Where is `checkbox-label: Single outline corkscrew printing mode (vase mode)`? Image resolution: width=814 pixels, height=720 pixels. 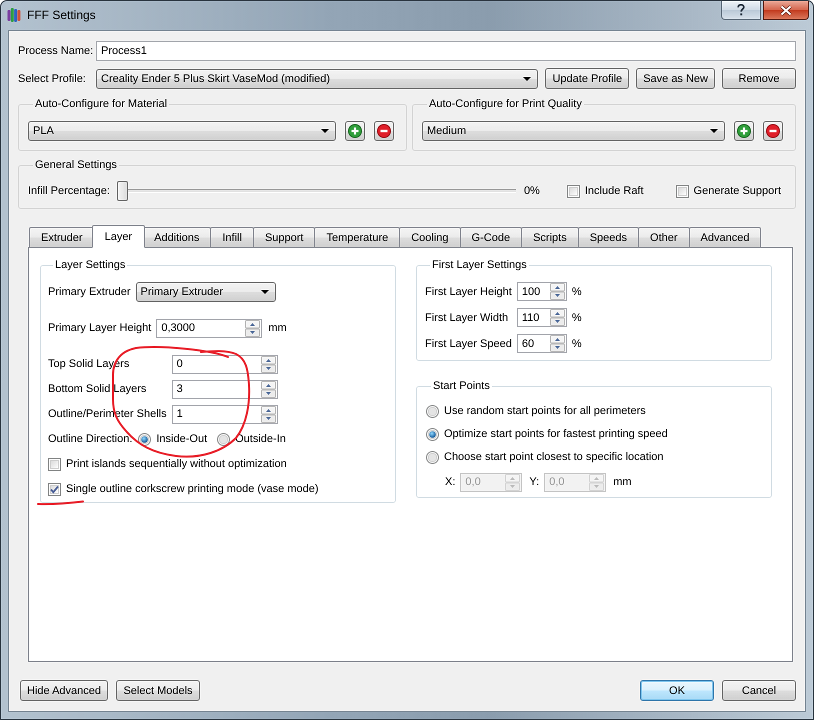
checkbox-label: Single outline corkscrew printing mode (vase mode) is located at coordinates (192, 489).